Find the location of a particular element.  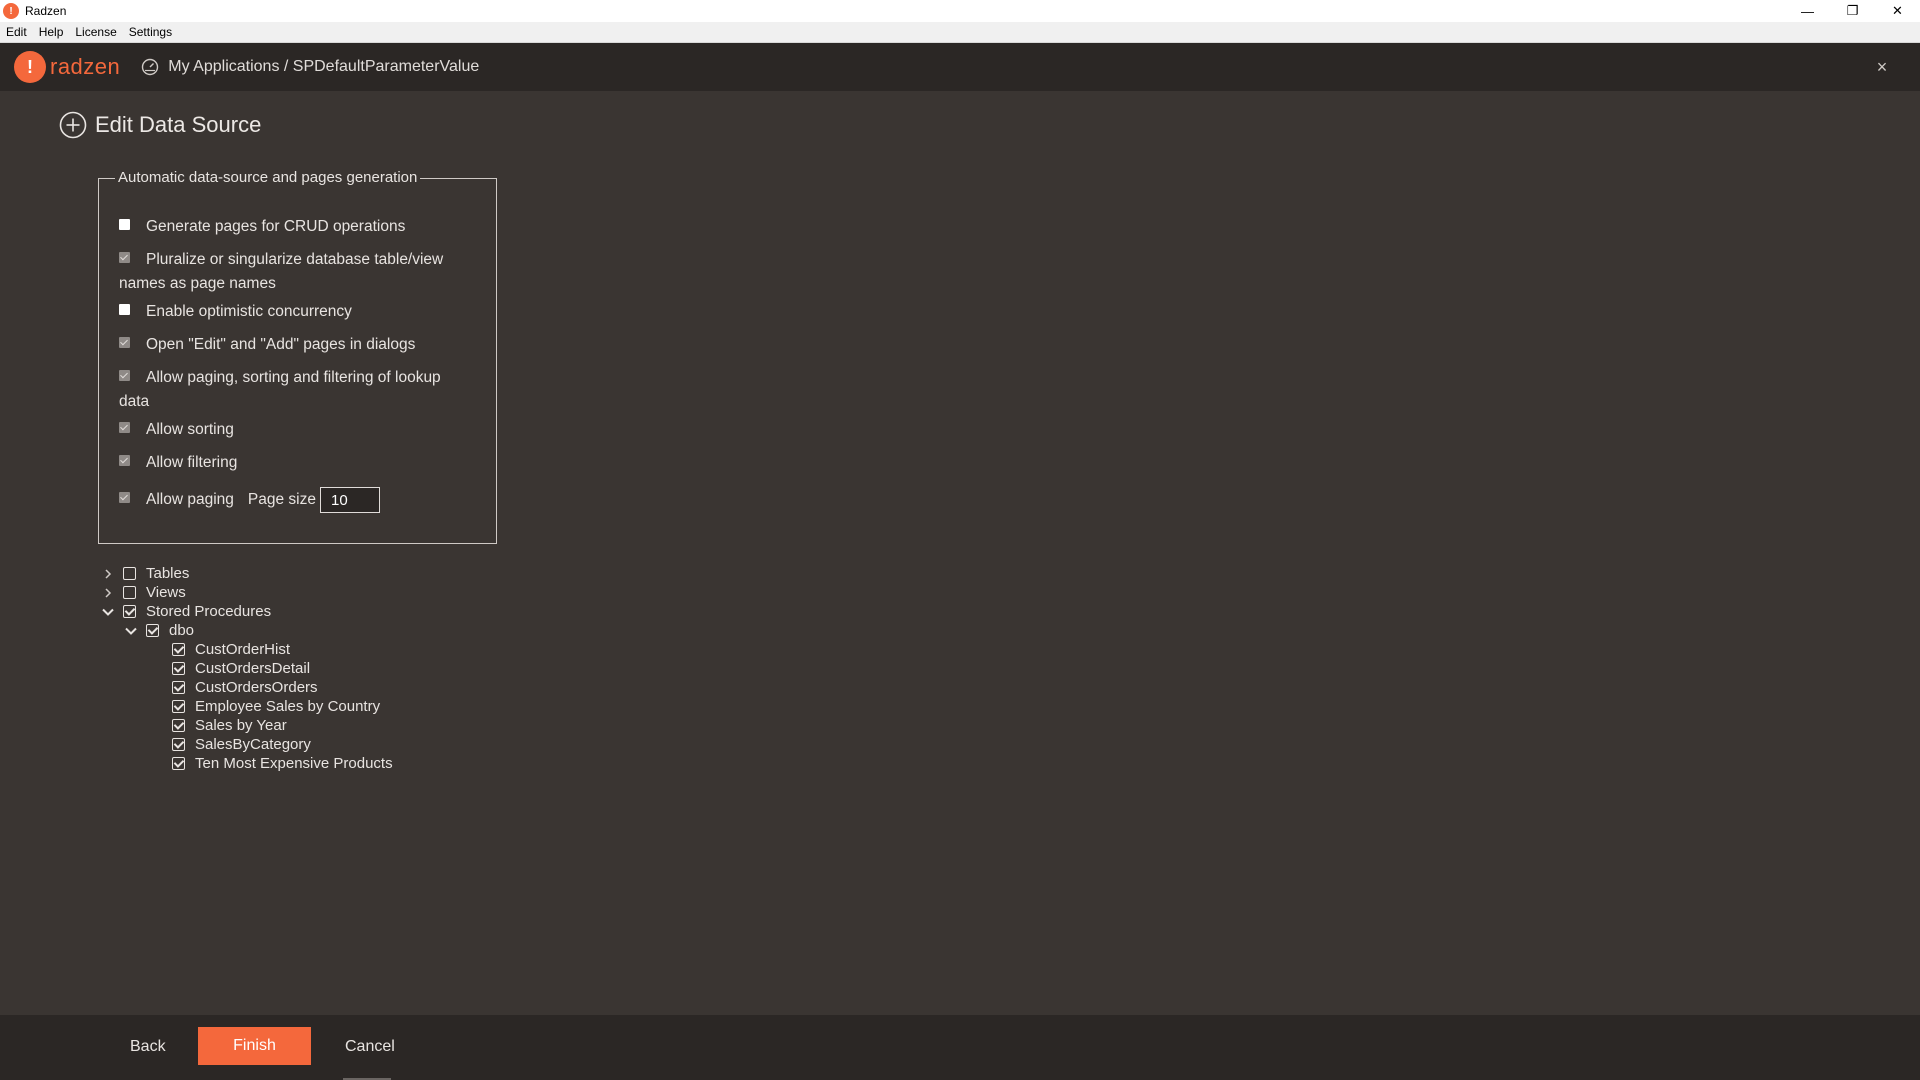

option-optimistic-concurrency: Enable optimistic concurrency is located at coordinates (294, 312).